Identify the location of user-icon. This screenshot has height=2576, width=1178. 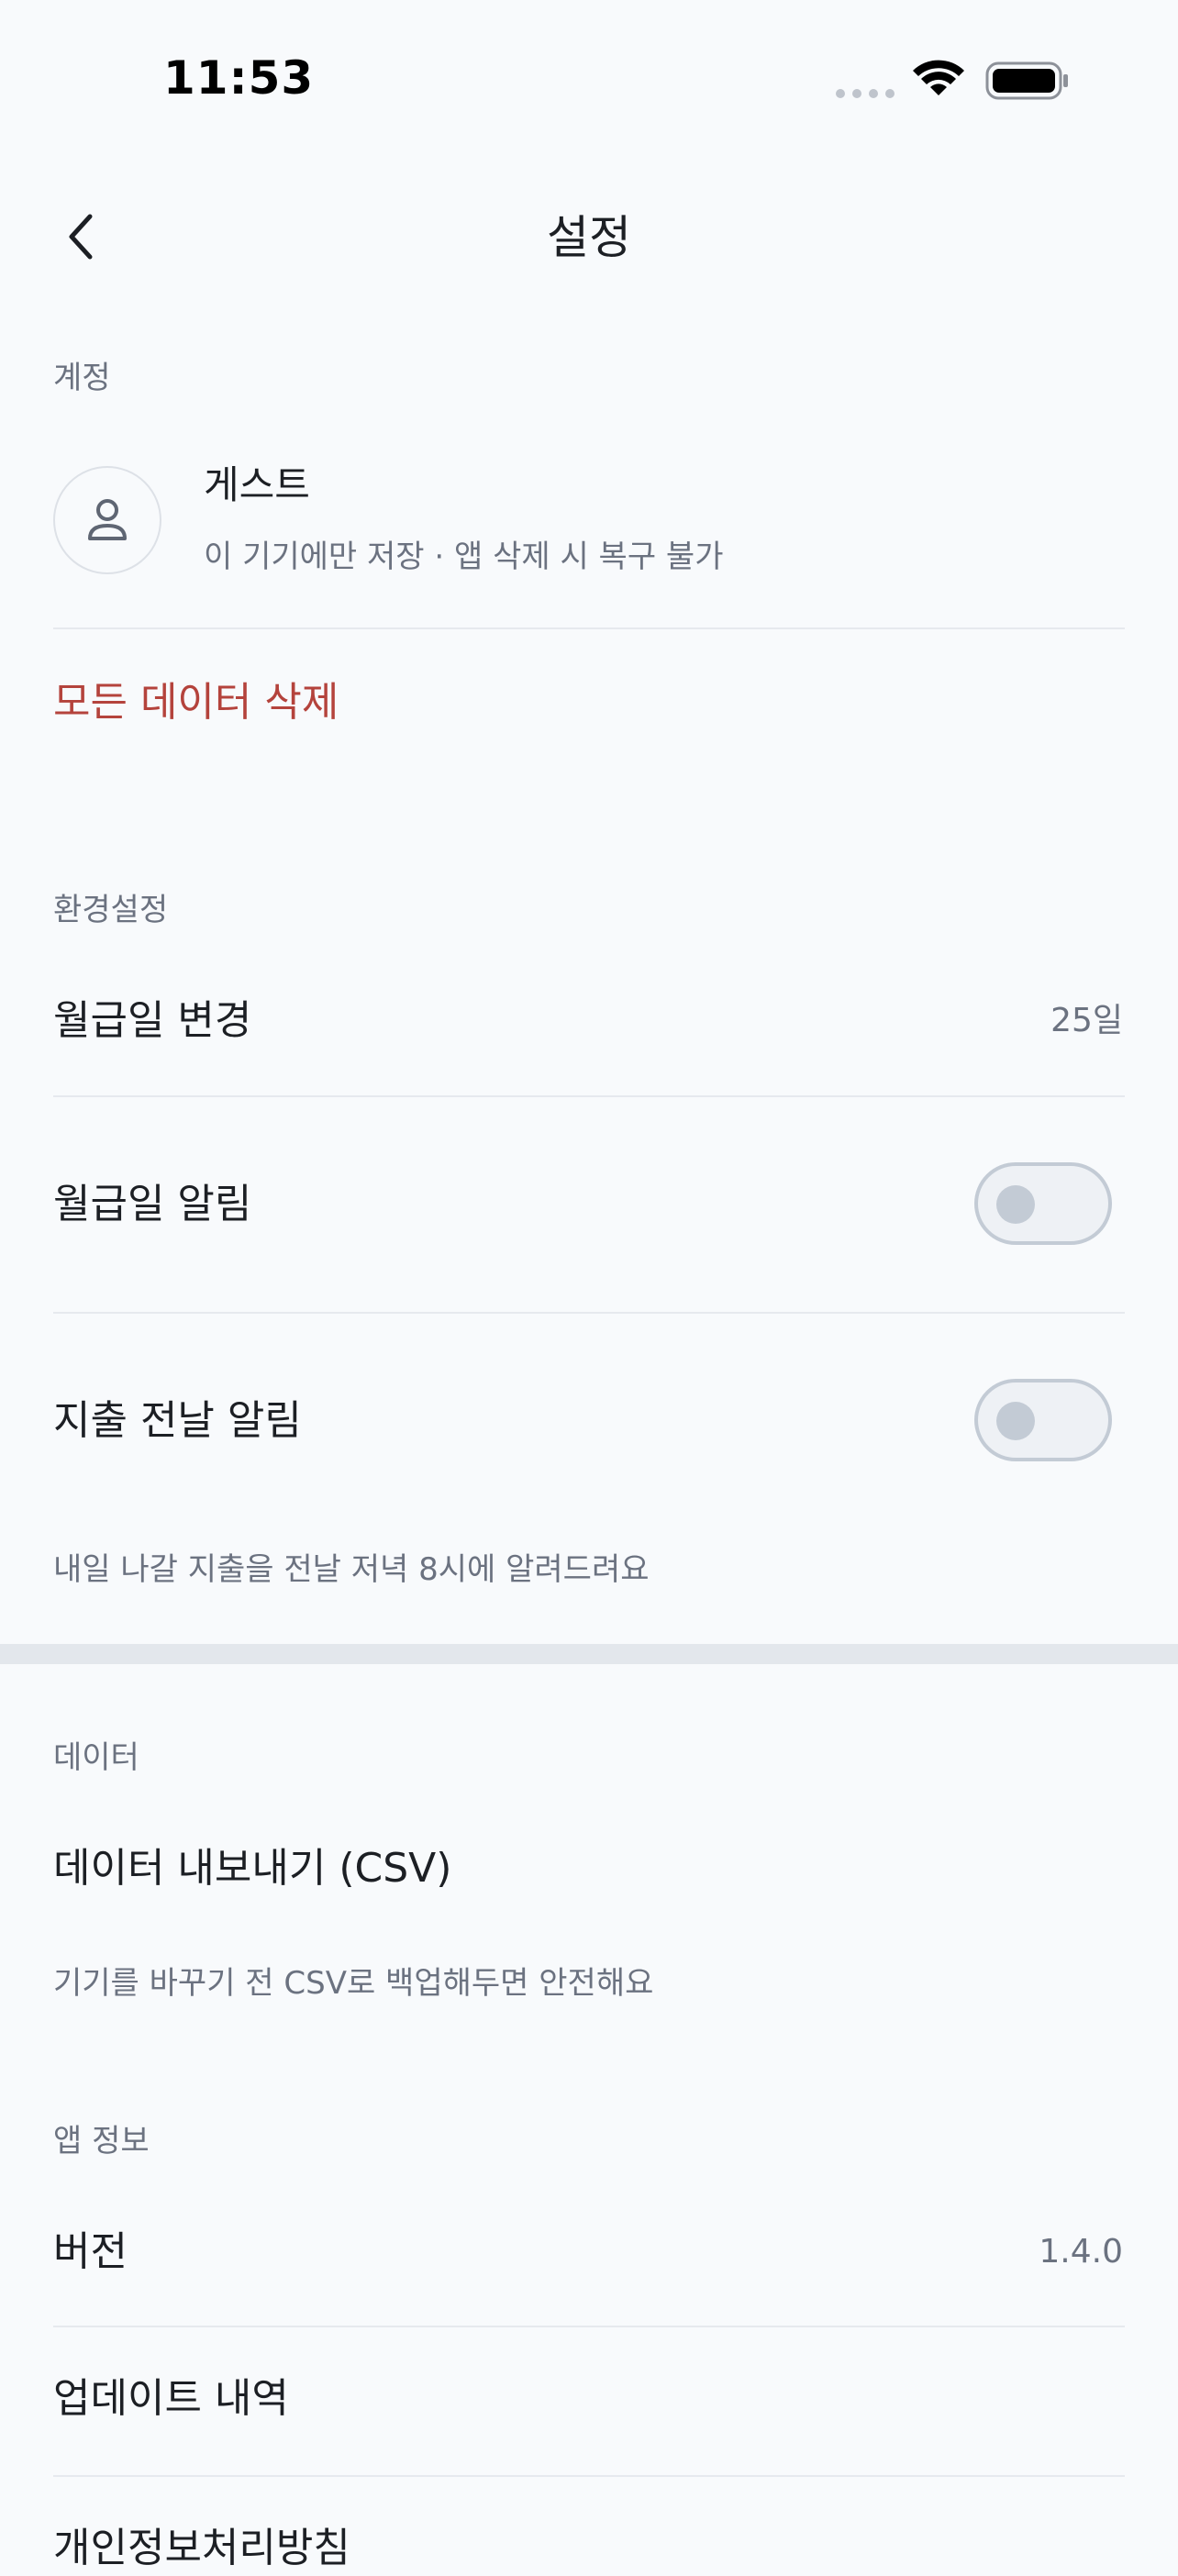
(108, 519).